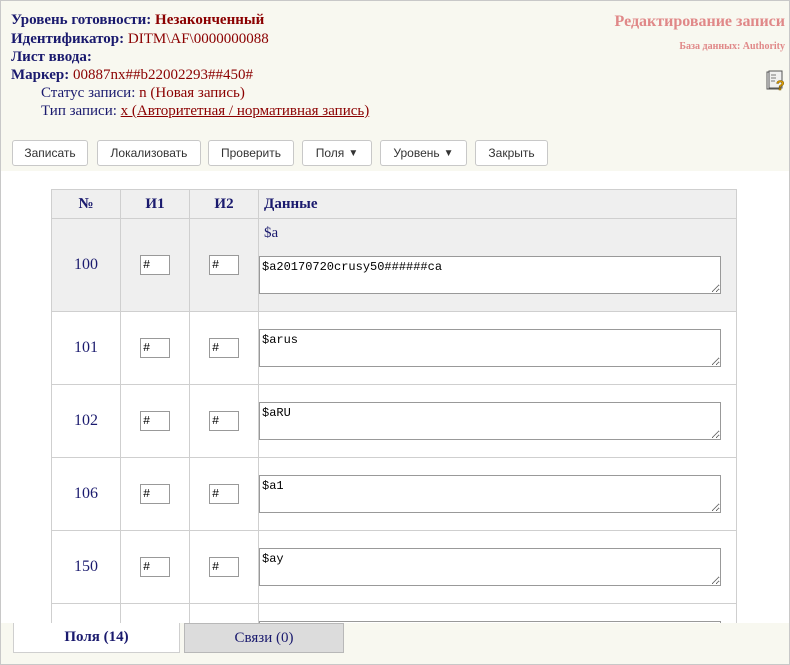 The width and height of the screenshot is (790, 665). What do you see at coordinates (490, 567) in the screenshot?
I see `field-data-textarea: $ay` at bounding box center [490, 567].